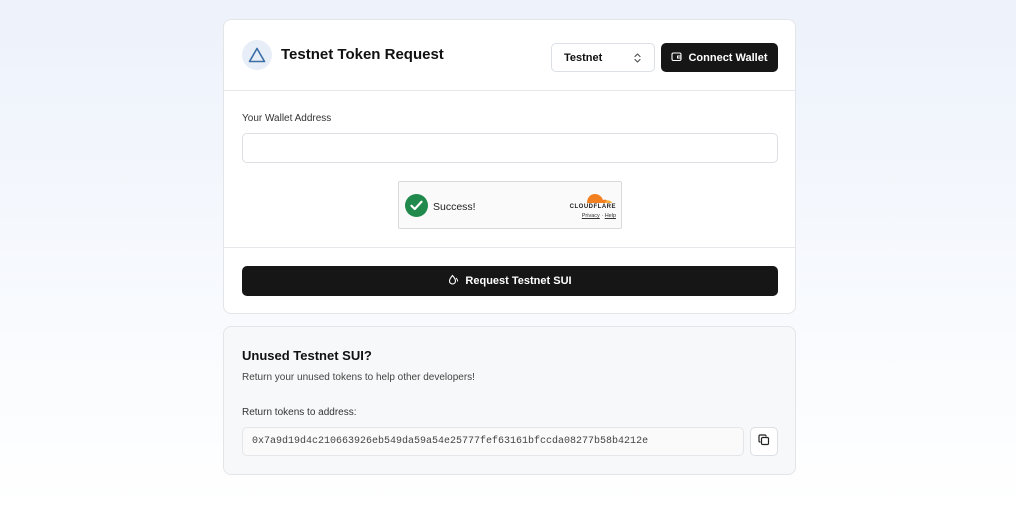 The width and height of the screenshot is (1016, 508). I want to click on triangle-logo-icon, so click(257, 55).